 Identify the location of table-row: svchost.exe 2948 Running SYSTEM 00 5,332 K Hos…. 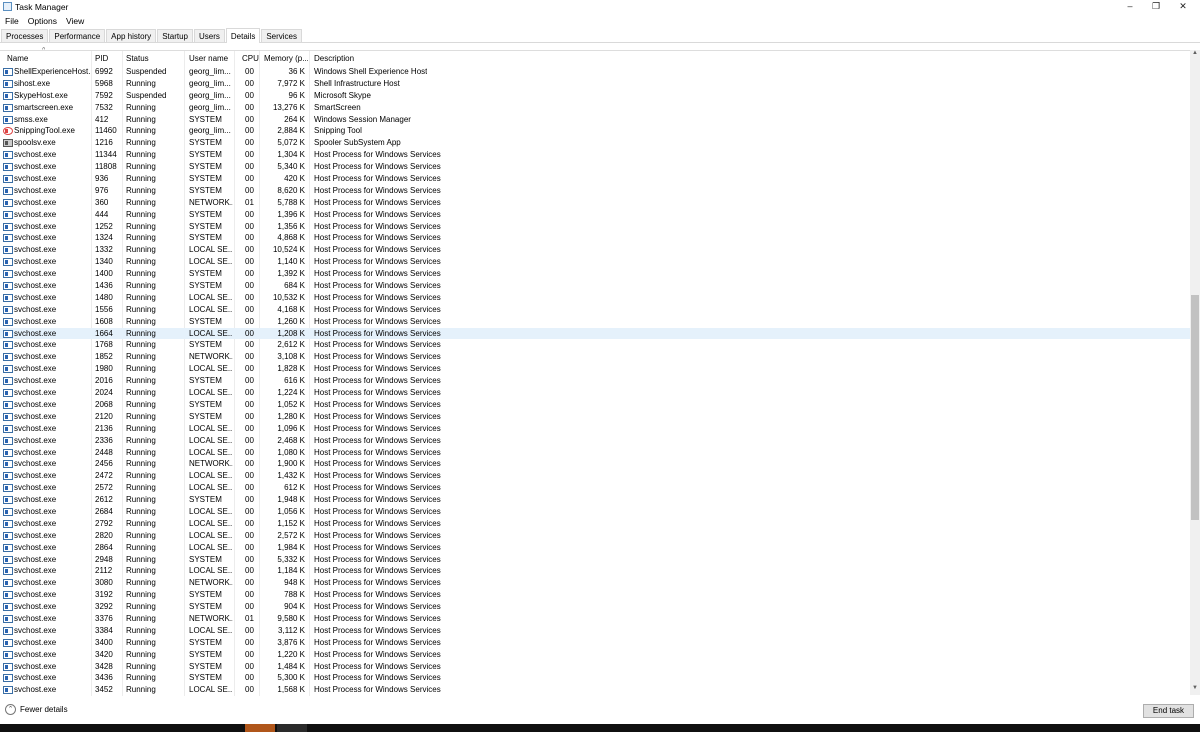
(595, 560).